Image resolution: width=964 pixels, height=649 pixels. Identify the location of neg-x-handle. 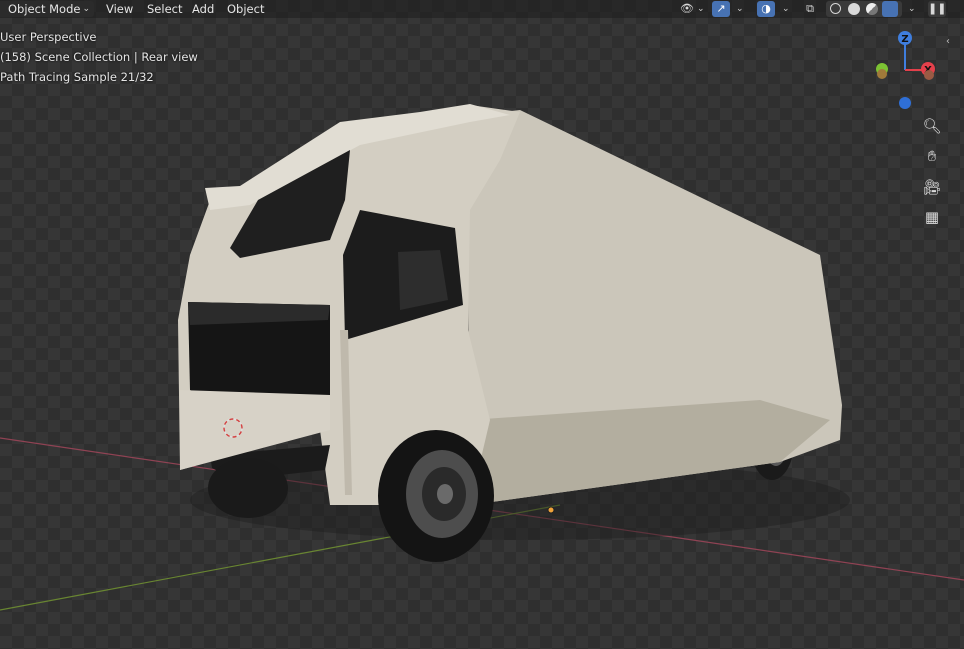
(929, 75).